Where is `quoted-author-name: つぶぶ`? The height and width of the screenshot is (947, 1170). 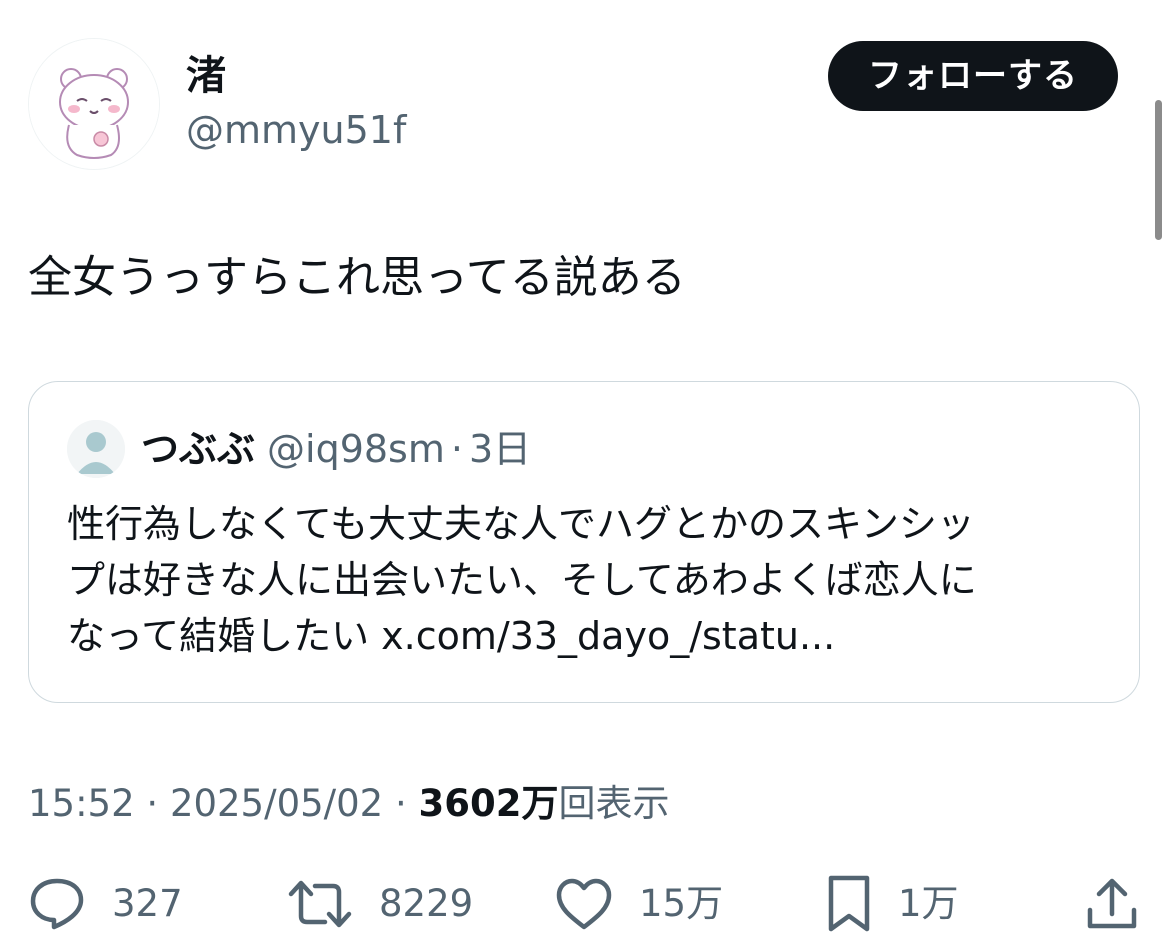
quoted-author-name: つぶぶ is located at coordinates (198, 449).